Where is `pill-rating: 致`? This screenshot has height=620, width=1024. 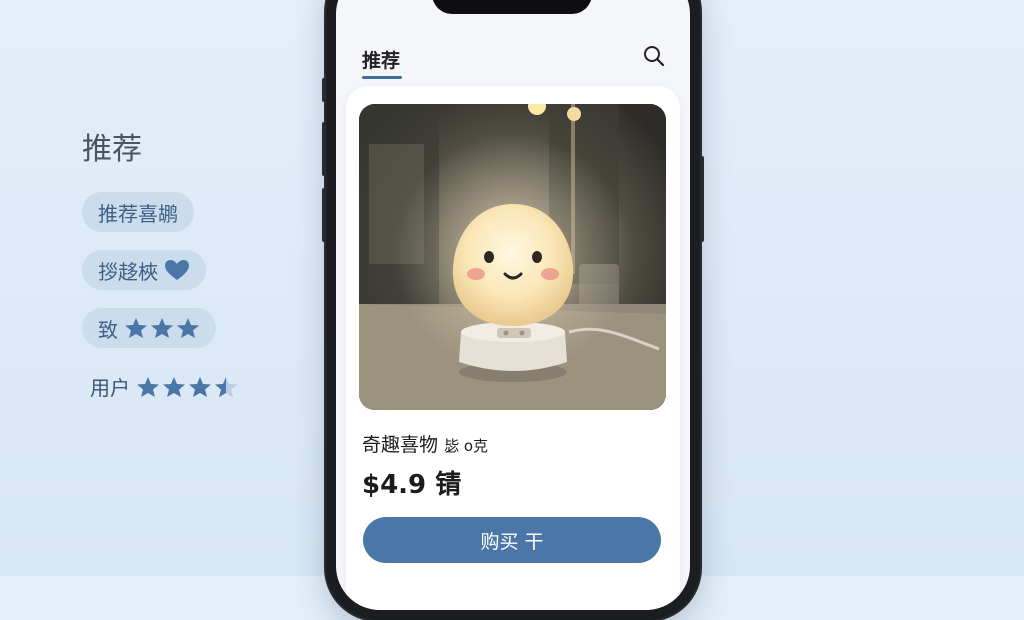
pill-rating: 致 is located at coordinates (149, 328).